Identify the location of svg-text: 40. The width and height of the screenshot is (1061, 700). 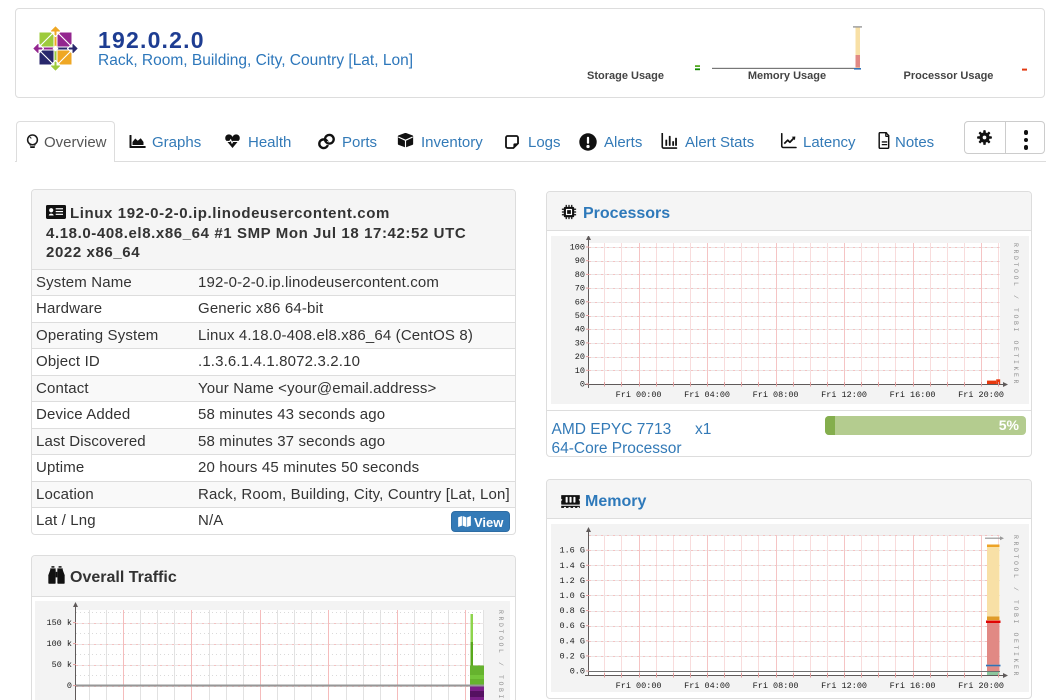
(580, 330).